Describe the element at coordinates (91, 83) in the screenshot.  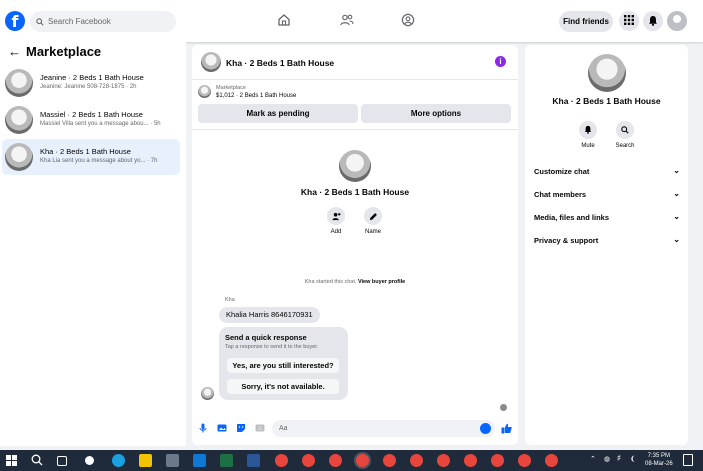
I see `conversation-item: Jeanine · 2 Beds 1 Bath House Jeanine` at that location.